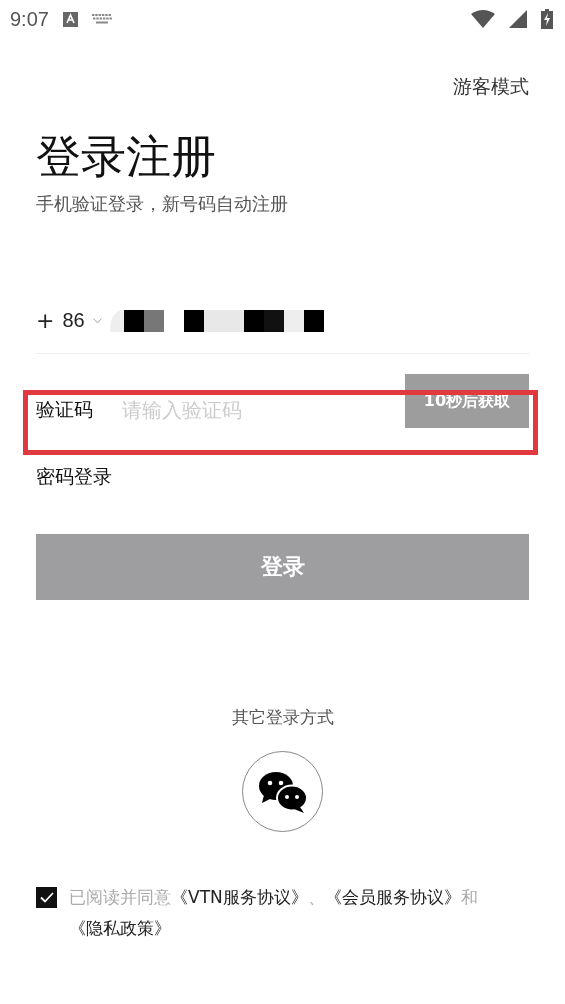 This screenshot has width=565, height=1004. I want to click on agreement-checkbox, so click(46, 897).